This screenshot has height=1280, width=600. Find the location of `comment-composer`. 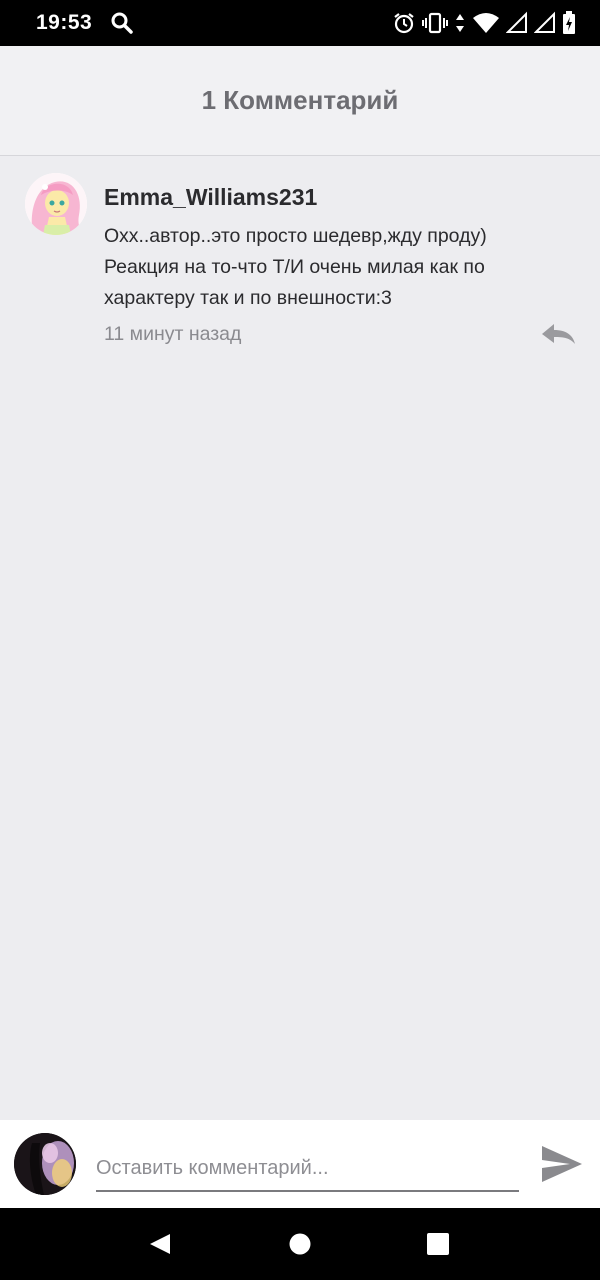

comment-composer is located at coordinates (300, 1164).